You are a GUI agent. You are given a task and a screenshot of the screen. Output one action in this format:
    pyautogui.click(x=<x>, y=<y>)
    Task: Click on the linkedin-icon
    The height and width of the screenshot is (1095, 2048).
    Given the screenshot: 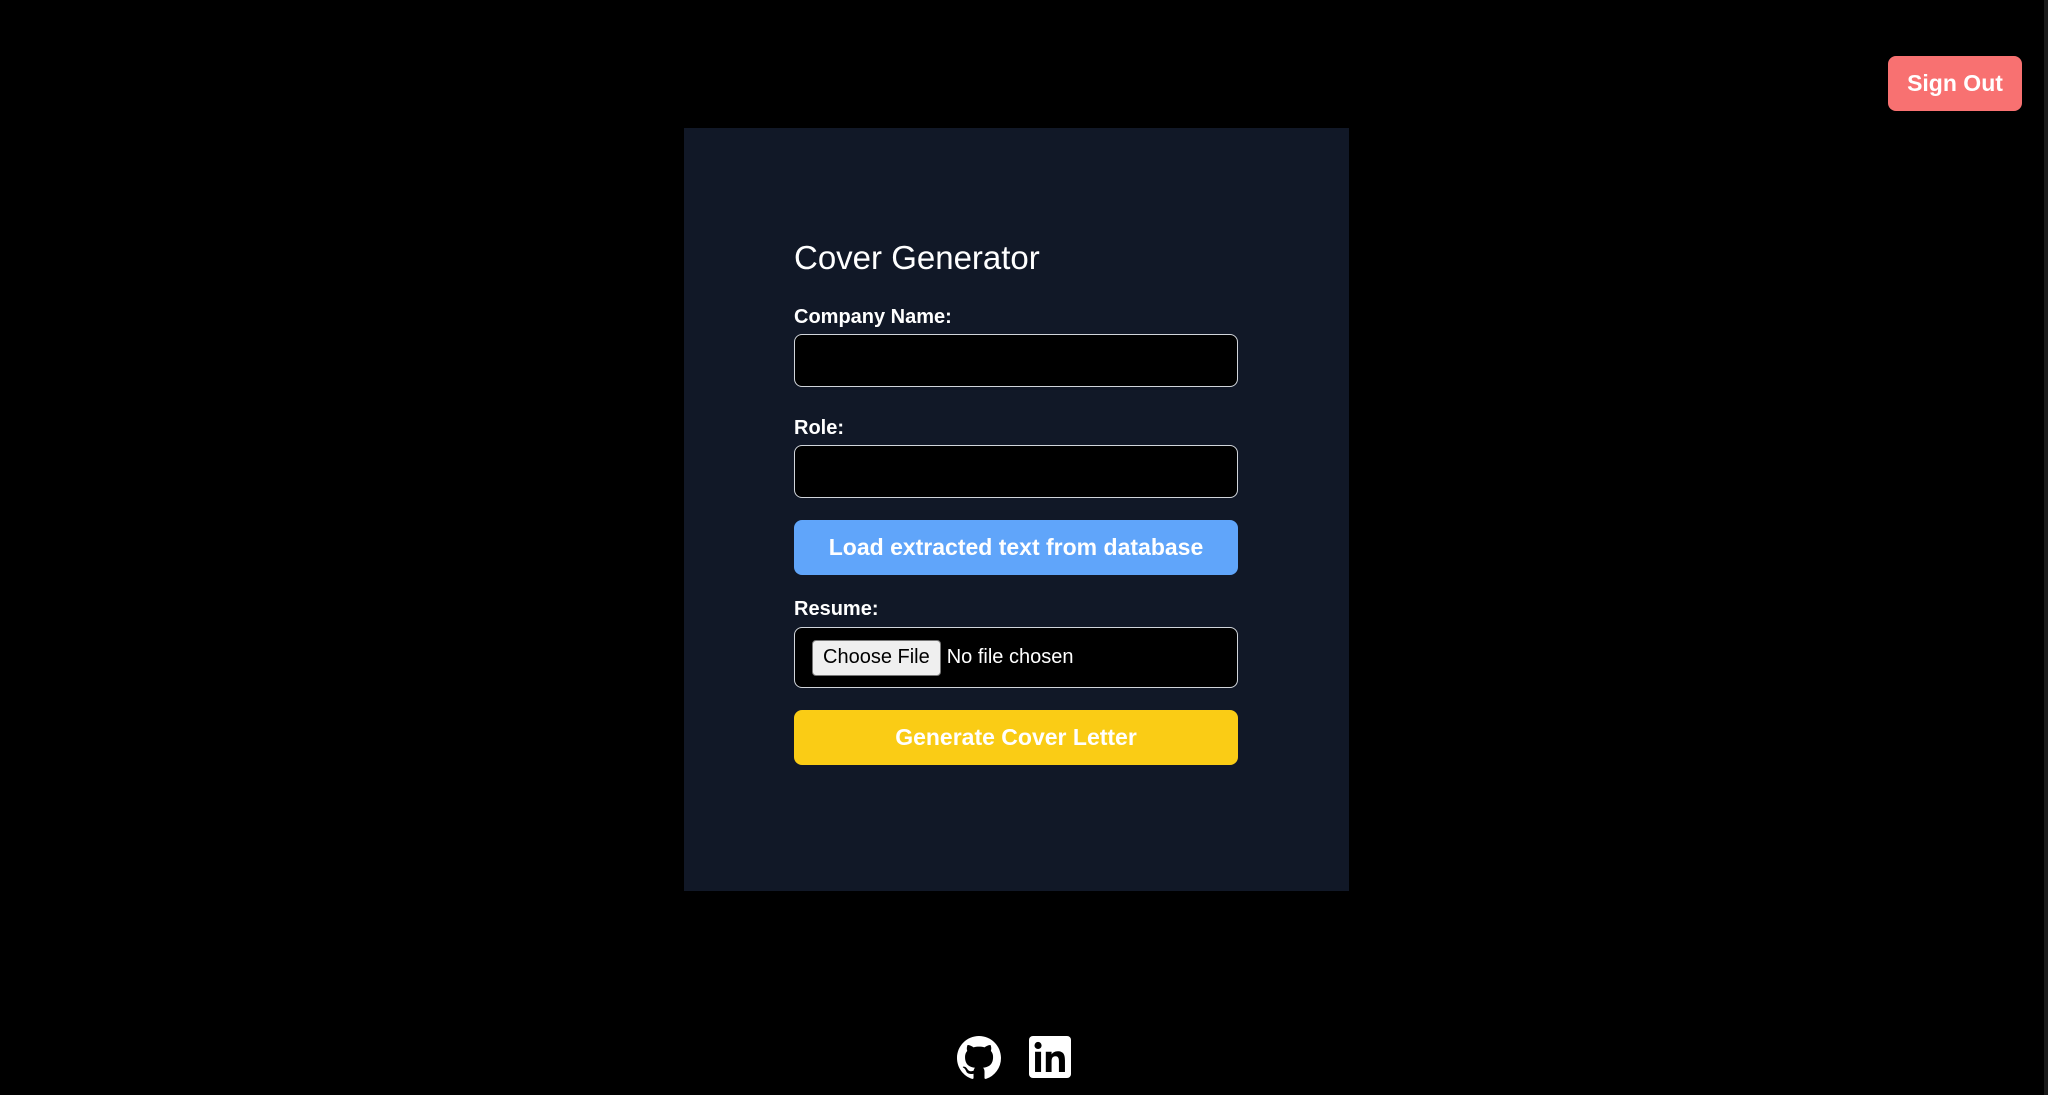 What is the action you would take?
    pyautogui.click(x=1051, y=1058)
    